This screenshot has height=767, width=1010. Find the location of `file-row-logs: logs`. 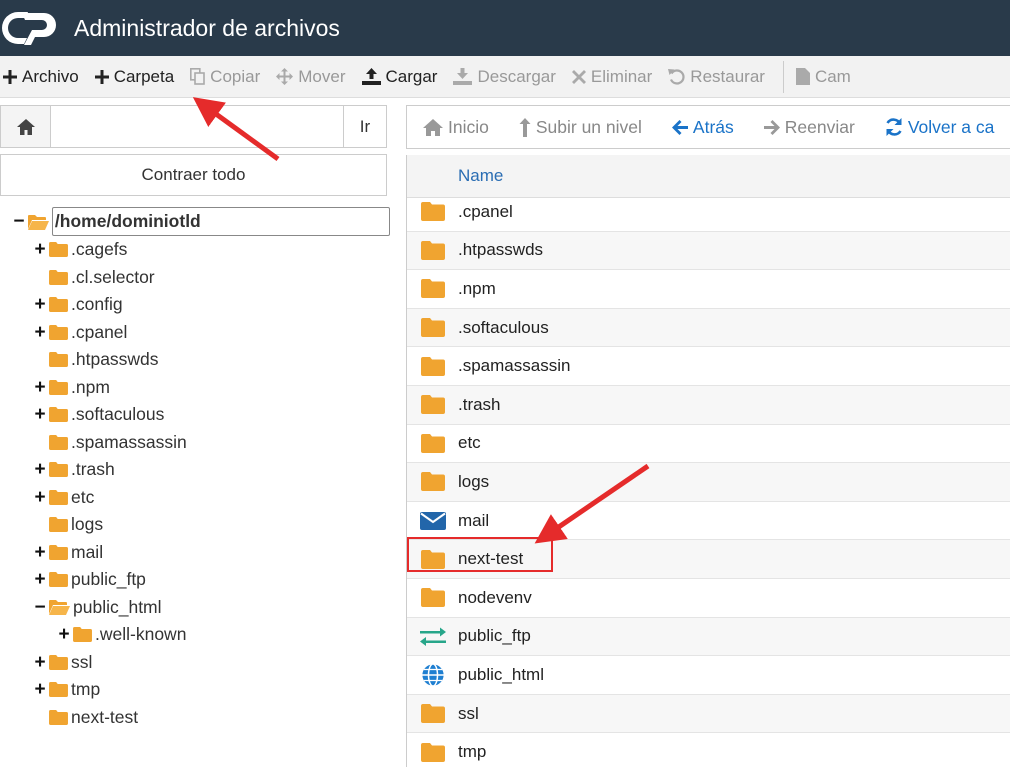

file-row-logs: logs is located at coordinates (708, 482).